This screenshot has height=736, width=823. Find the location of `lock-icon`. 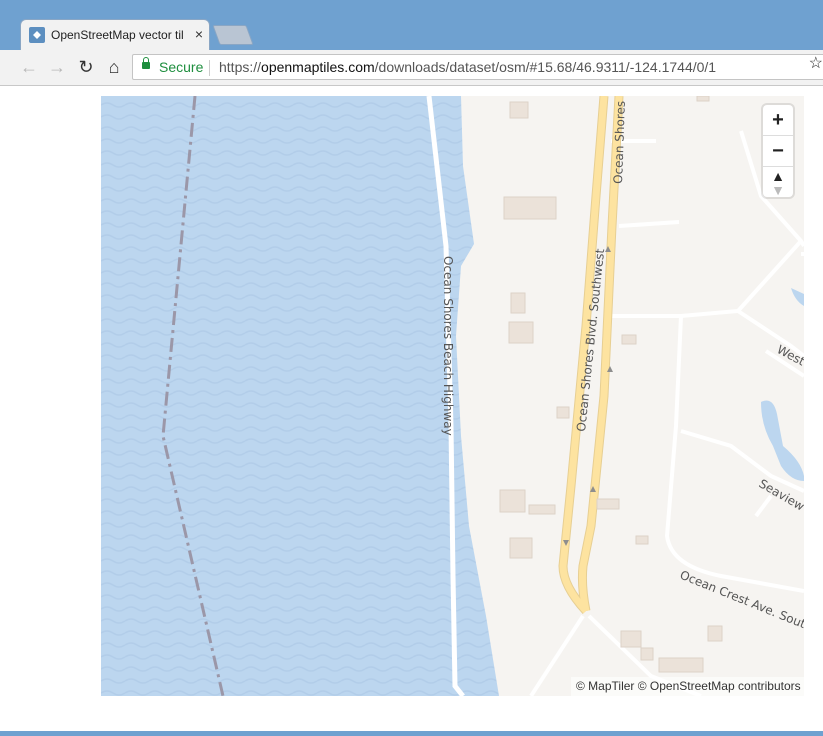

lock-icon is located at coordinates (146, 63).